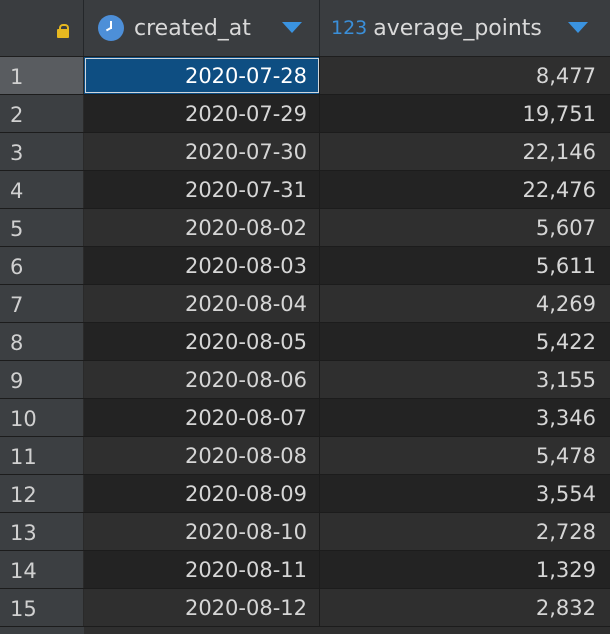 The image size is (610, 634). What do you see at coordinates (202, 113) in the screenshot?
I see `cell-created-at: 2020-07-29` at bounding box center [202, 113].